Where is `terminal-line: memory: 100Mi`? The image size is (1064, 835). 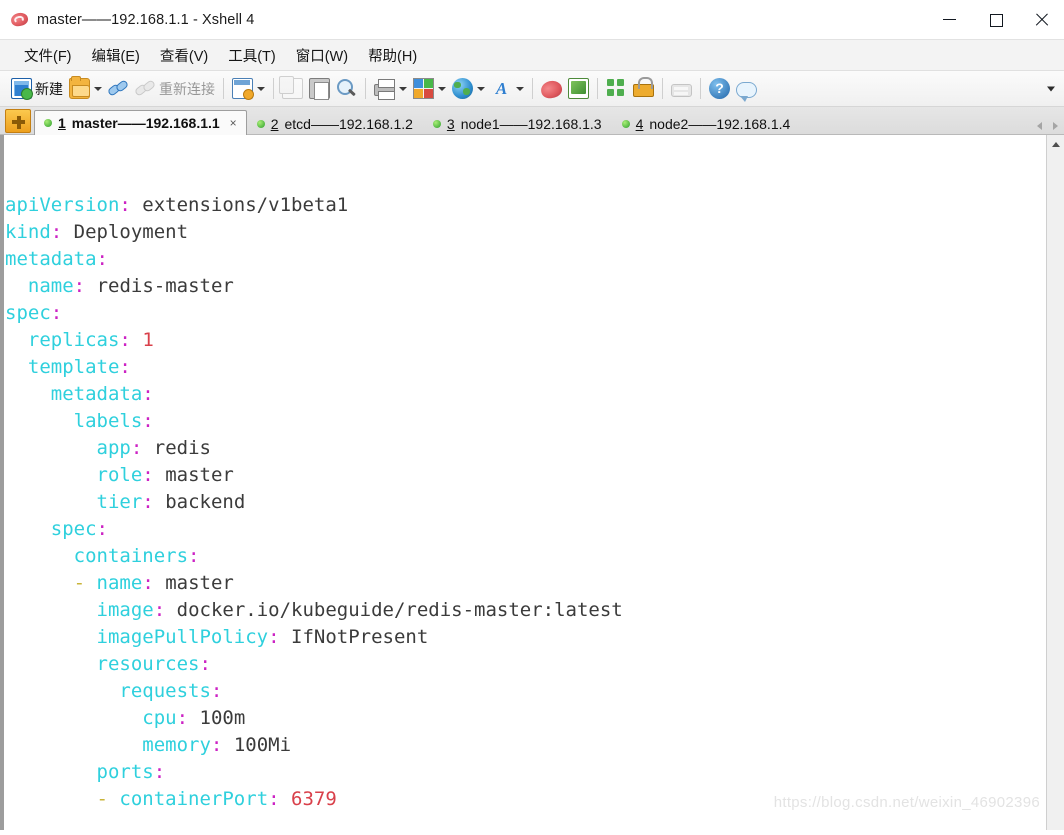
terminal-line: memory: 100Mi is located at coordinates (217, 745).